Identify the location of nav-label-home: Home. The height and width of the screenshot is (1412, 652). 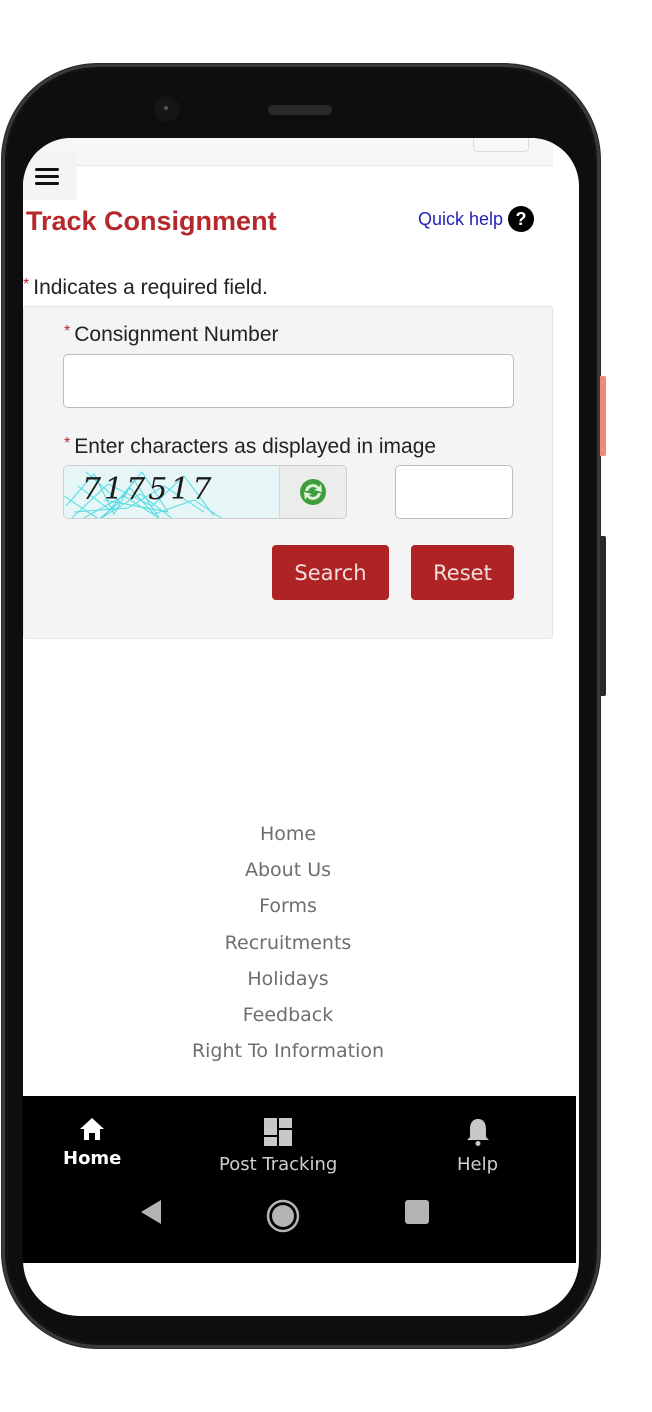
(92, 1158).